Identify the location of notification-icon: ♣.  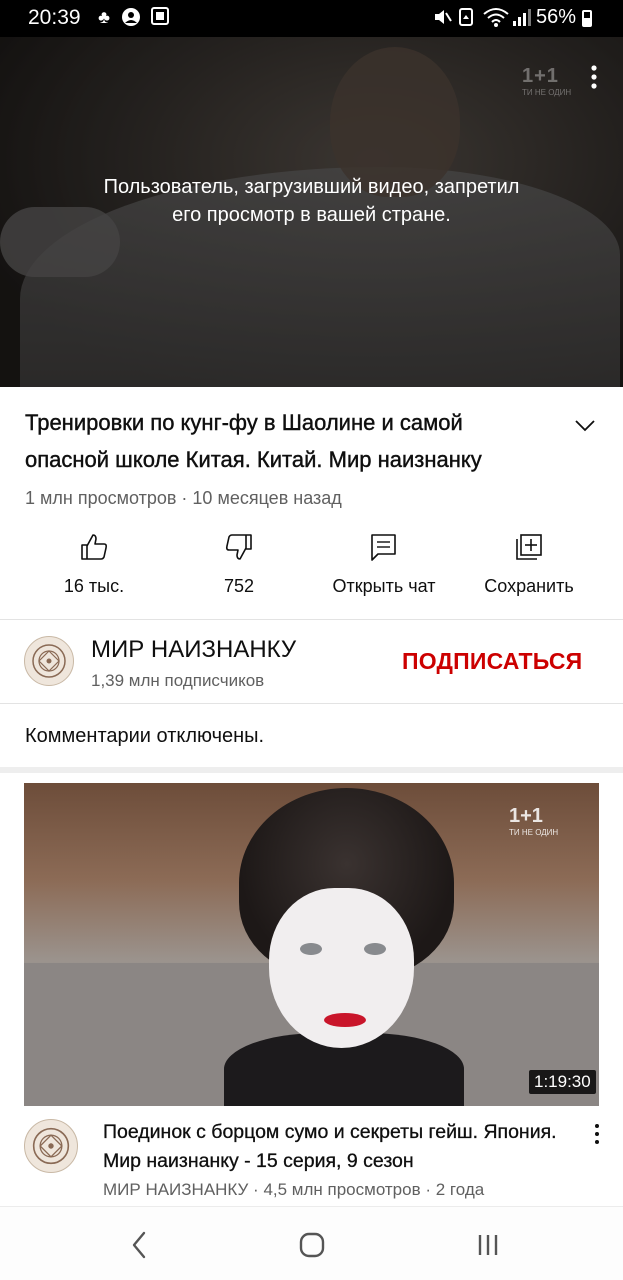
(104, 17).